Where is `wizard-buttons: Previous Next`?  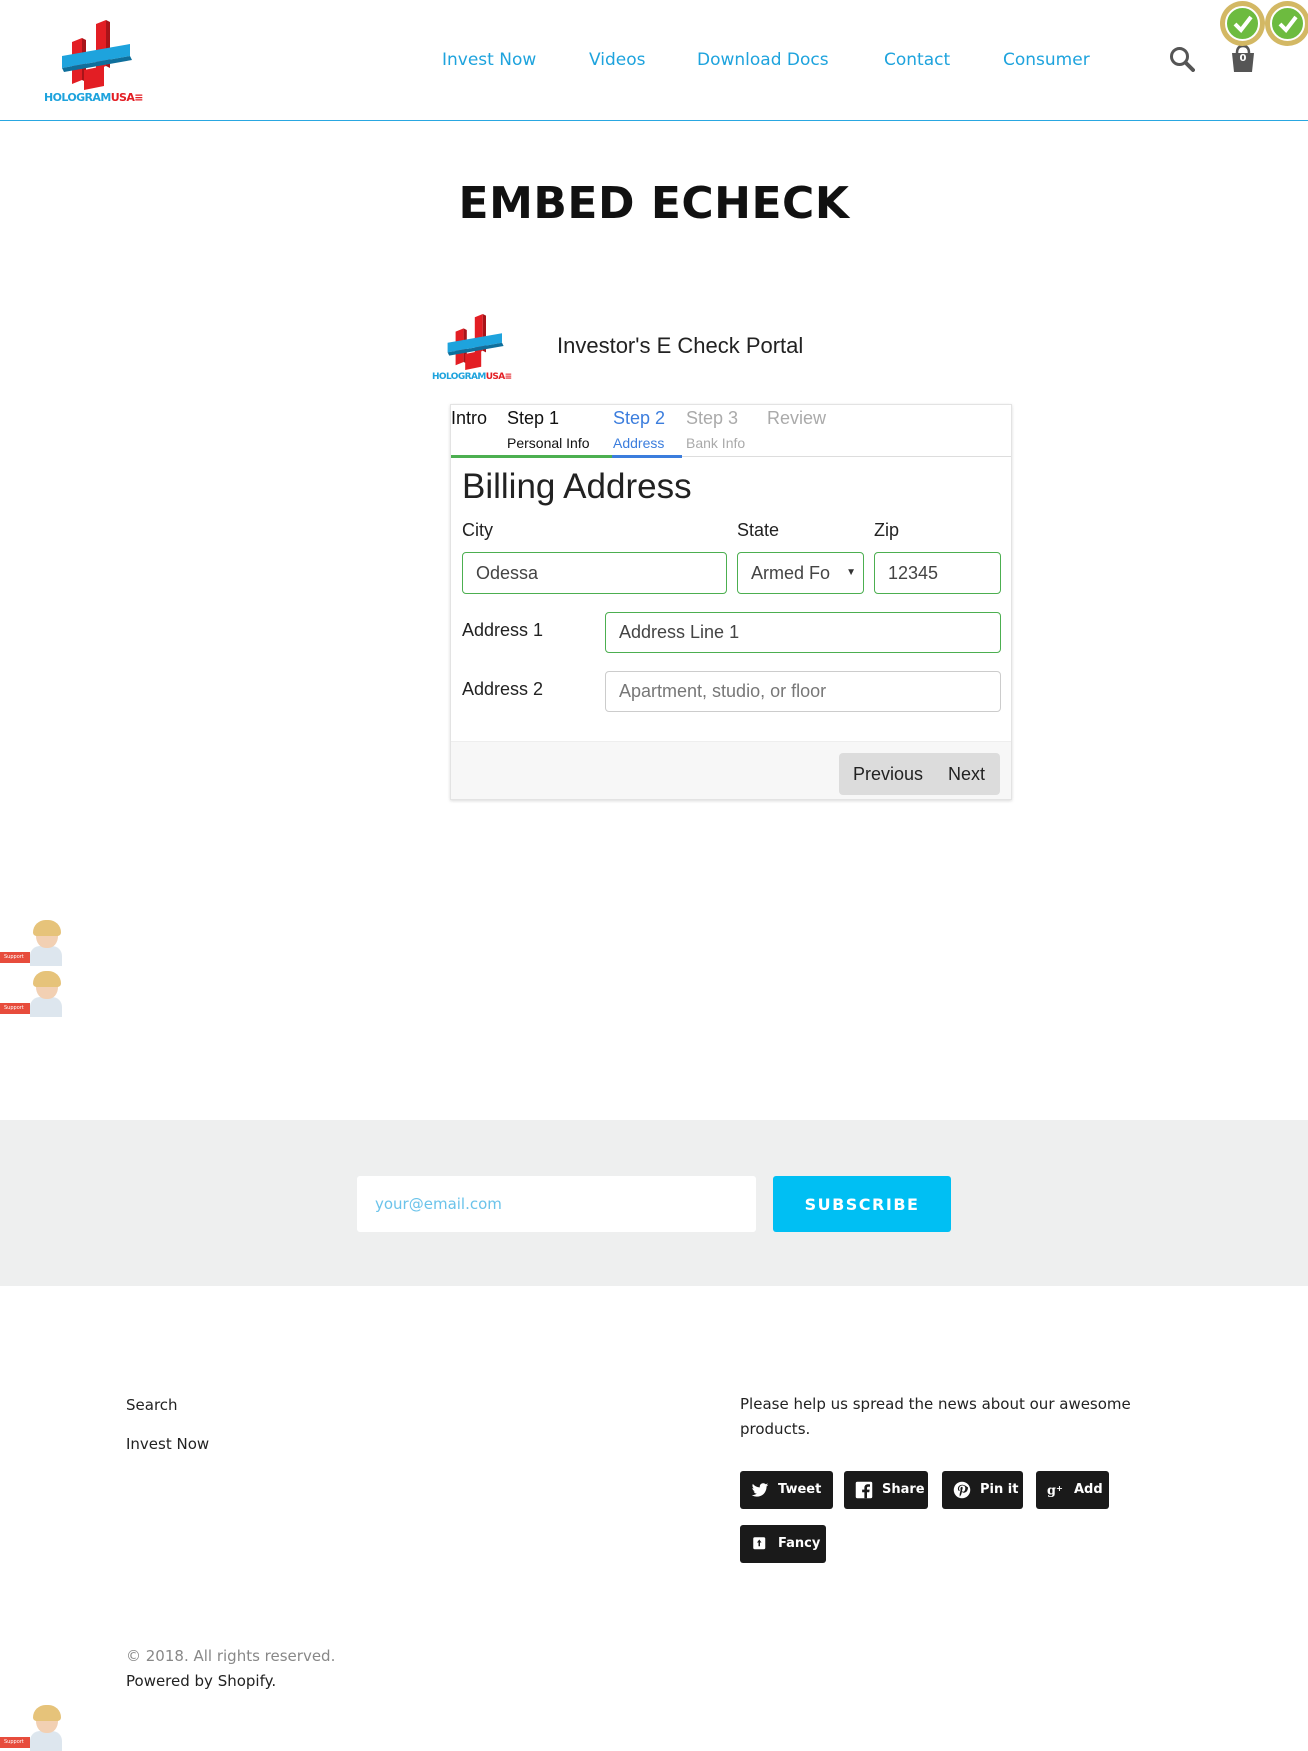
wizard-buttons: Previous Next is located at coordinates (919, 774).